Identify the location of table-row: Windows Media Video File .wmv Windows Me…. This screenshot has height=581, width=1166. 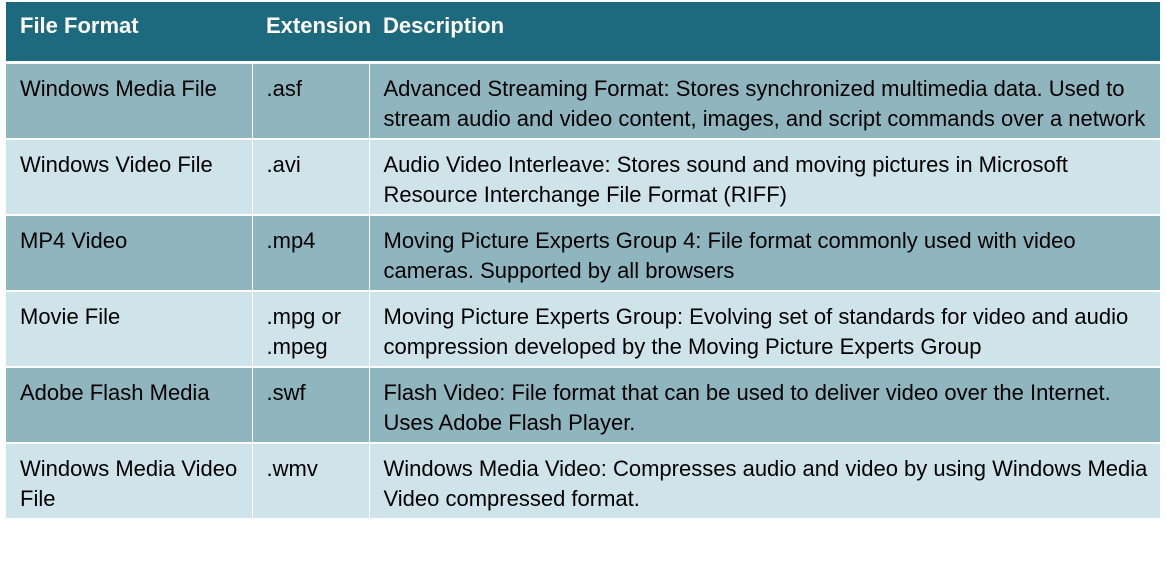
(583, 479).